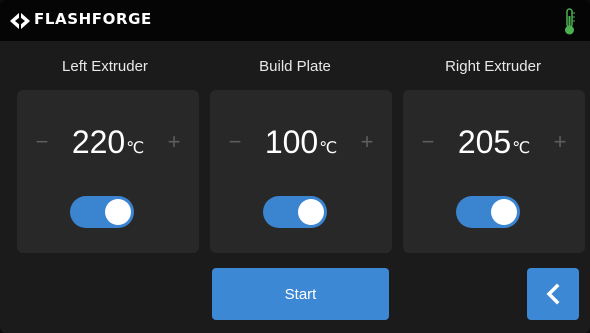  What do you see at coordinates (98, 142) in the screenshot?
I see `left-extruder-temp-value: 220` at bounding box center [98, 142].